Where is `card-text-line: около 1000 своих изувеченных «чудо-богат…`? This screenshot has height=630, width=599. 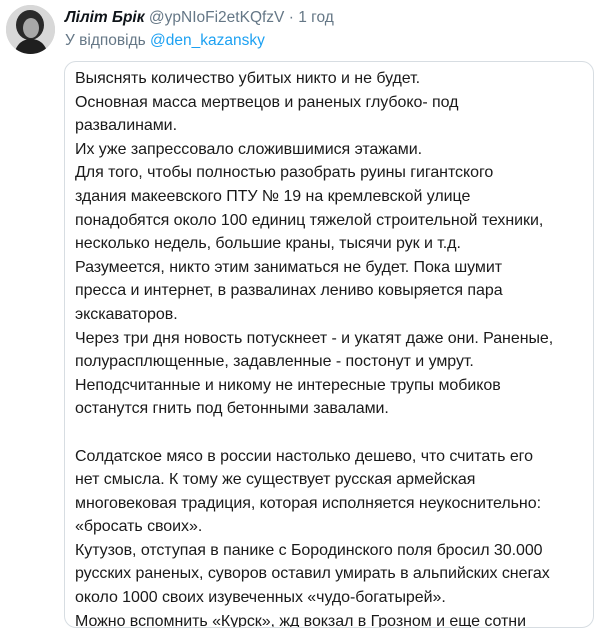
card-text-line: около 1000 своих изувеченных «чудо-богат… is located at coordinates (260, 598).